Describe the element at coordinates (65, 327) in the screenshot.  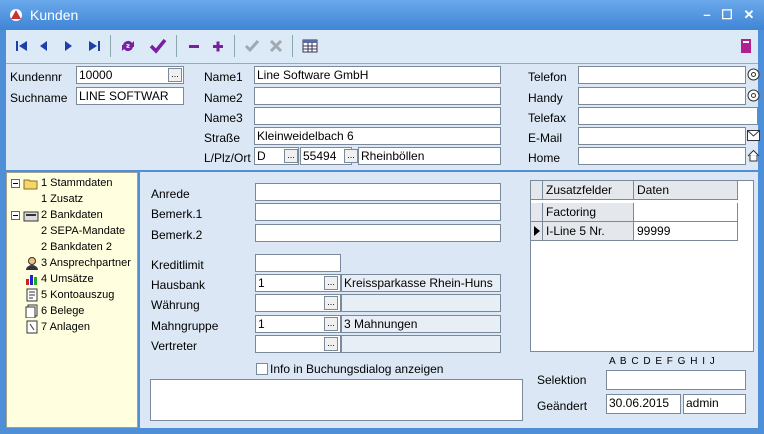
I see `tree-item-anlagen: 7 Anlagen` at that location.